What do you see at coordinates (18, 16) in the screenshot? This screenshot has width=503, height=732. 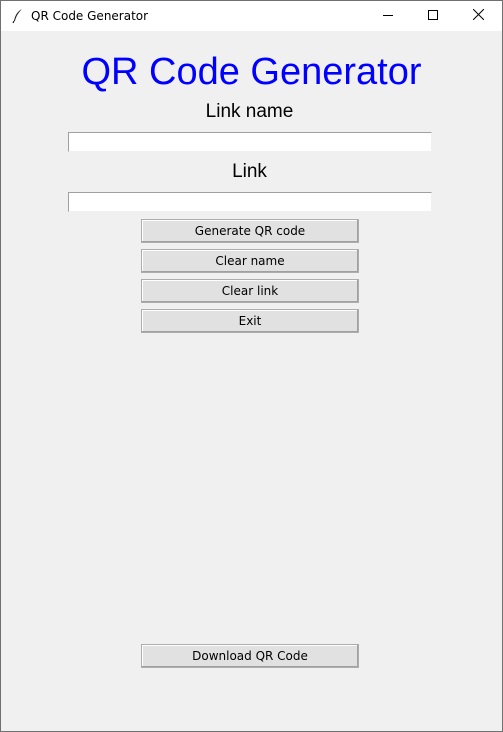 I see `feather-icon` at bounding box center [18, 16].